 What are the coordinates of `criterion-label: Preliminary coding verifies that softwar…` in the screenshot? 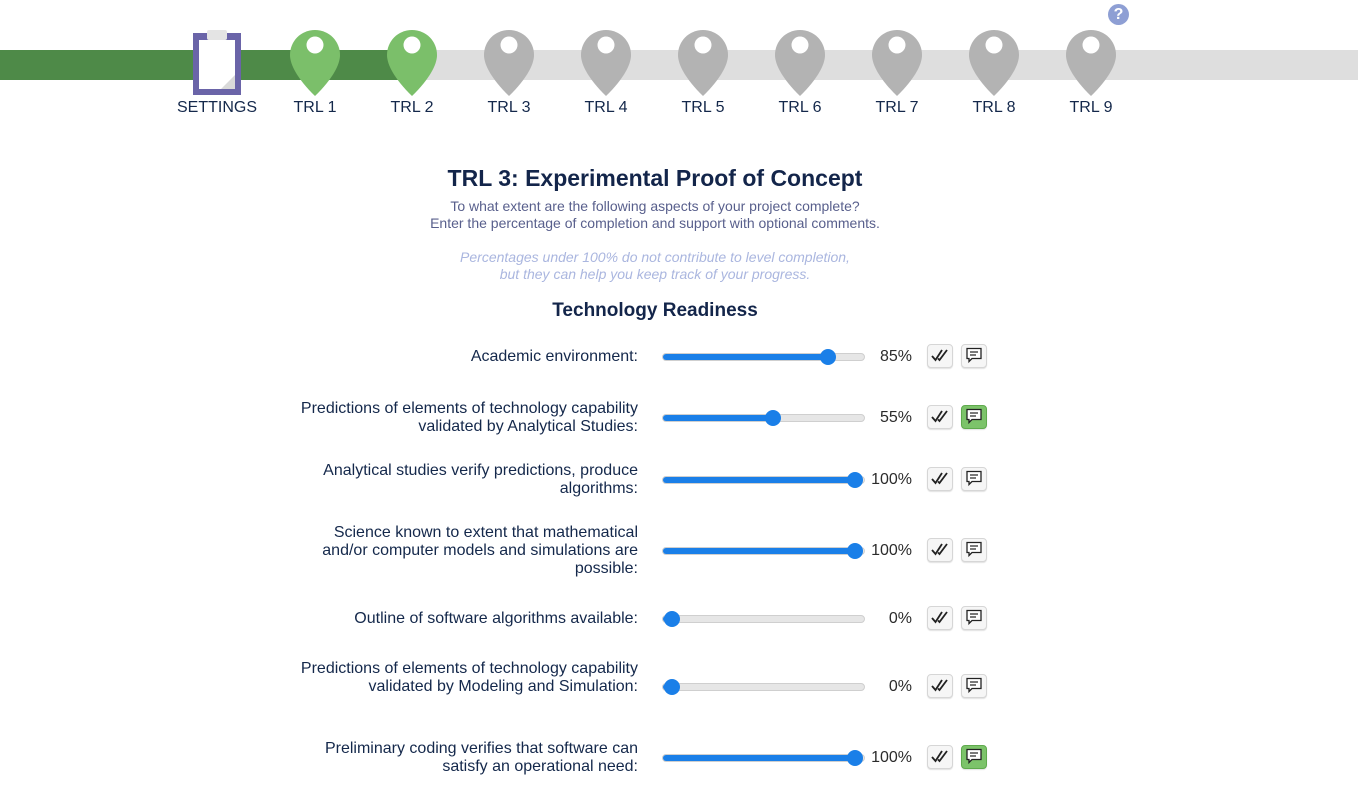 It's located at (481, 757).